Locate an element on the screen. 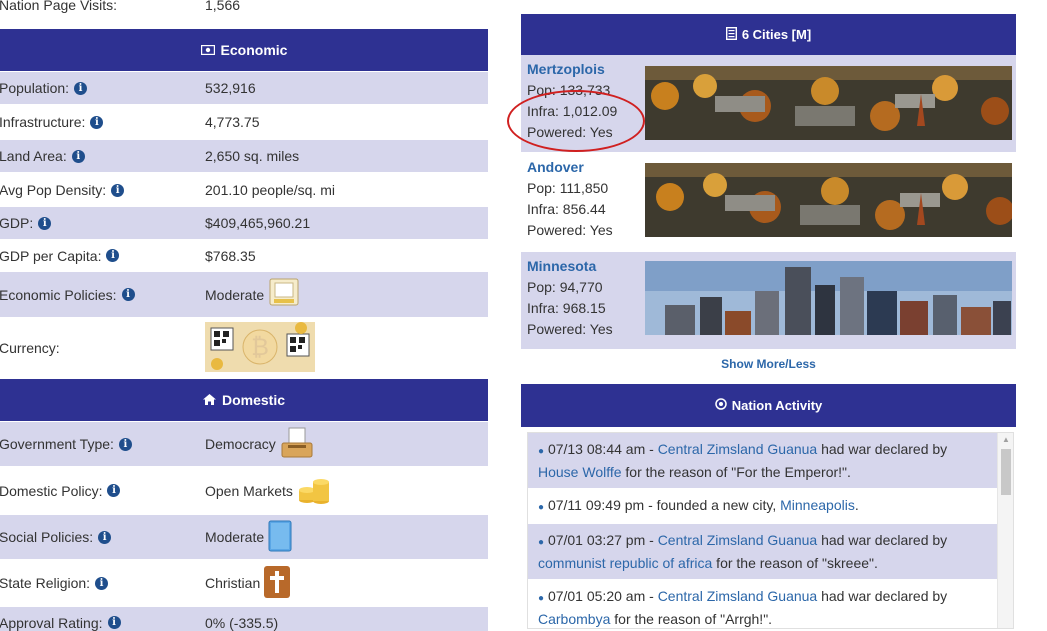  target-link: communist republic of africa is located at coordinates (625, 563).